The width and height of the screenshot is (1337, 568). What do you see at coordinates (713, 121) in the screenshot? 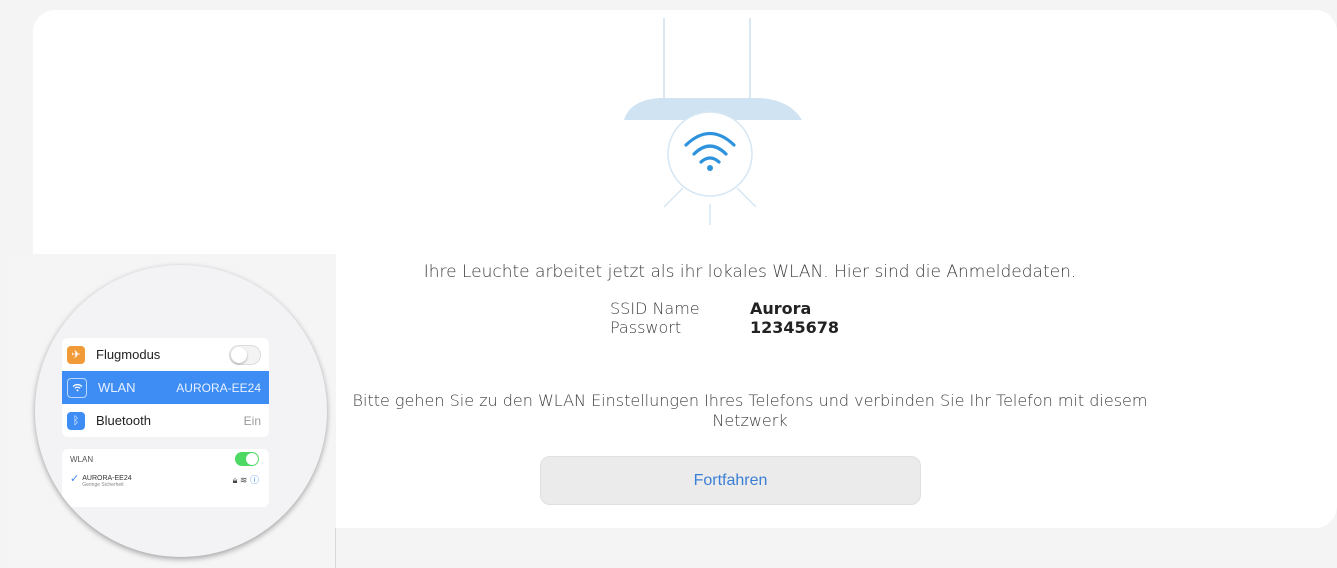
I see `lamp-wifi-illustration` at bounding box center [713, 121].